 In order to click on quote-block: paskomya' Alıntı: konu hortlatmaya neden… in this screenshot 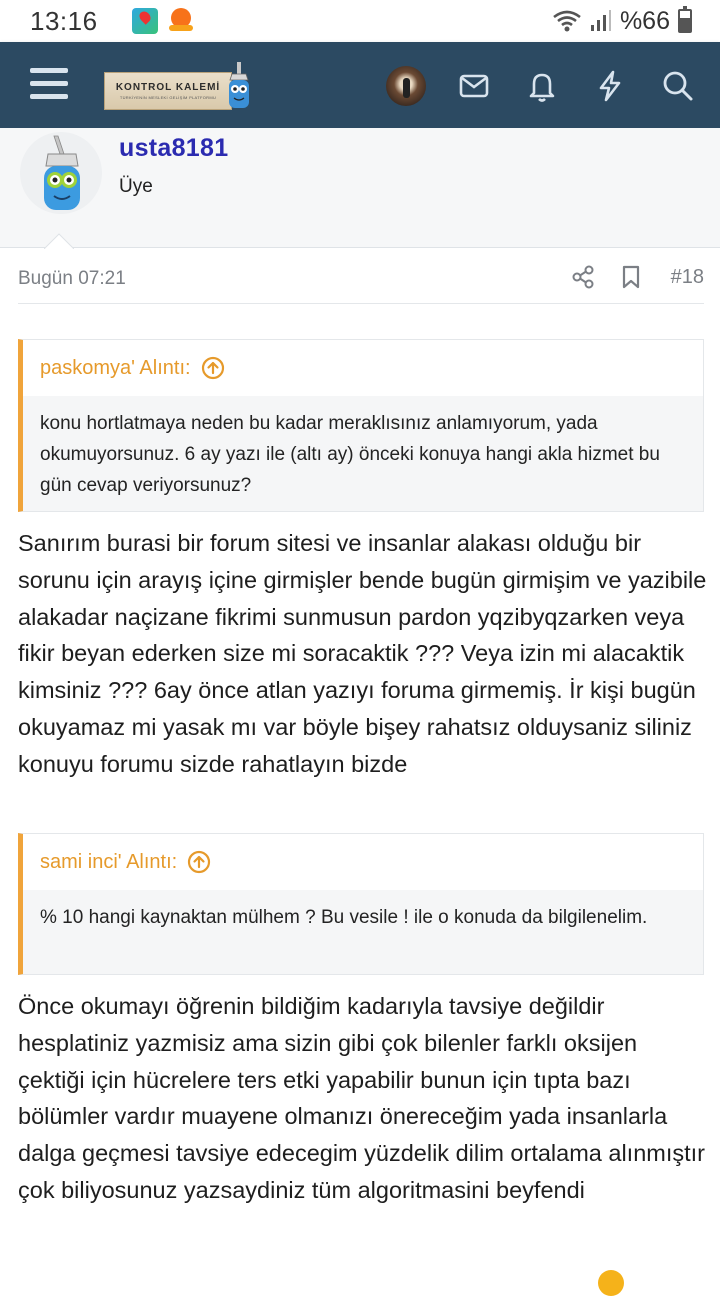, I will do `click(361, 425)`.